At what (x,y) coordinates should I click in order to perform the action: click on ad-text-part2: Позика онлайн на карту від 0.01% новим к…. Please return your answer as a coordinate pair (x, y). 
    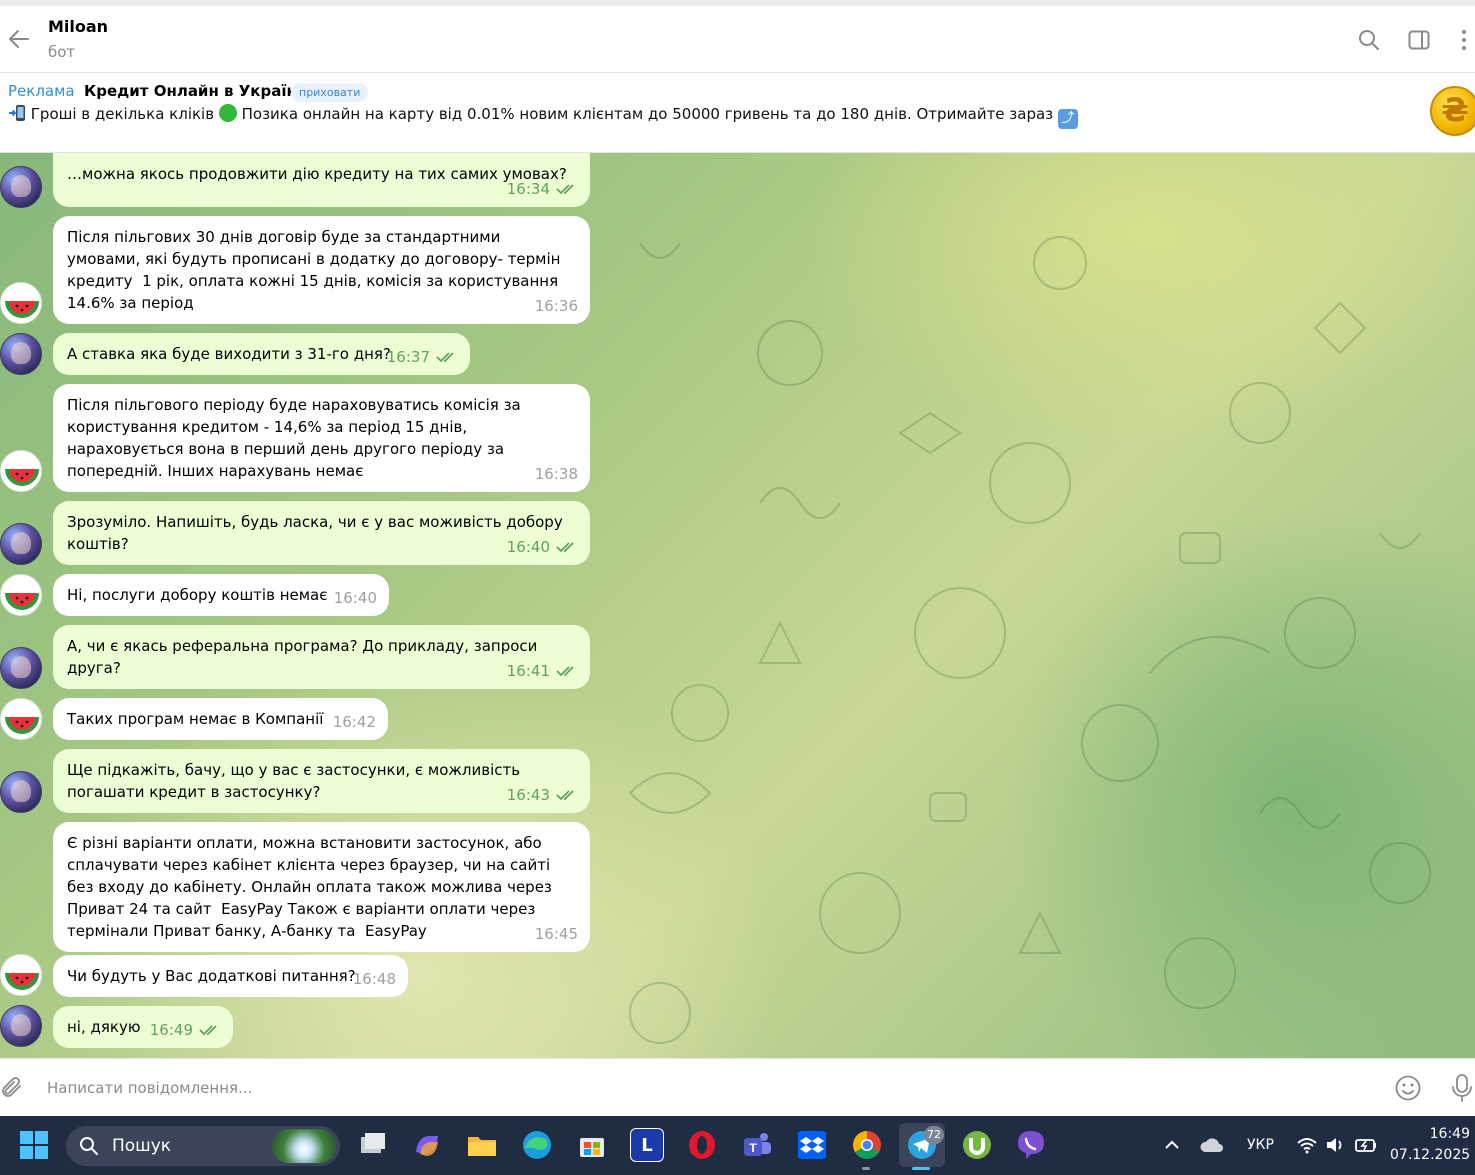
    Looking at the image, I should click on (647, 114).